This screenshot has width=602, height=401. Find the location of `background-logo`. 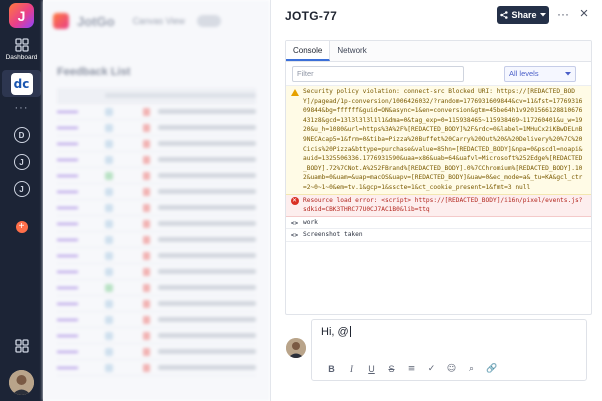

background-logo is located at coordinates (61, 21).